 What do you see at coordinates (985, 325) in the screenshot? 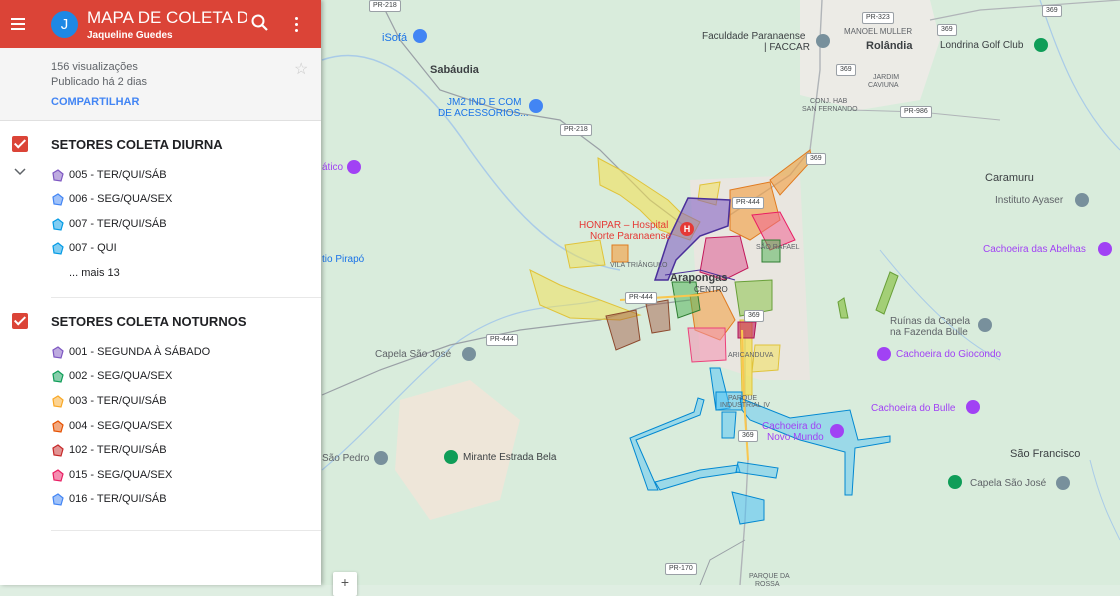
I see `monument-icon` at bounding box center [985, 325].